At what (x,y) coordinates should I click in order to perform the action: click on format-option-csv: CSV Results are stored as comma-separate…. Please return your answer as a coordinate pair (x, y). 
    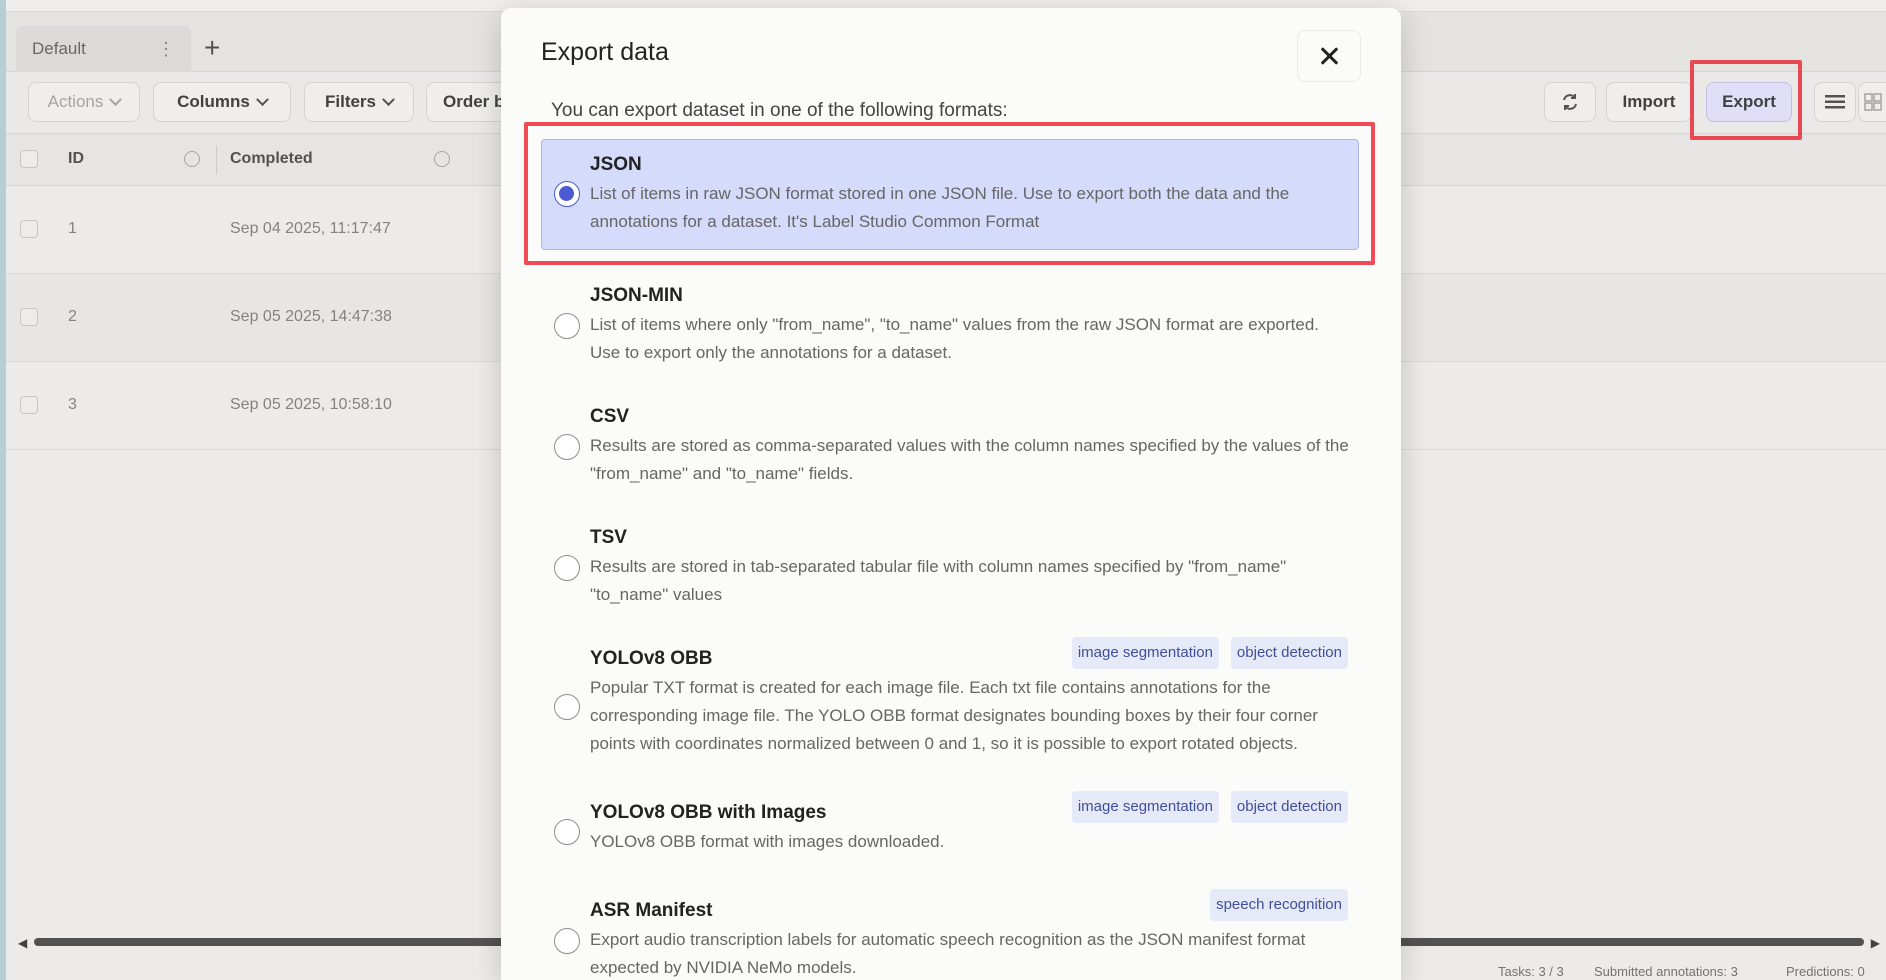
    Looking at the image, I should click on (950, 441).